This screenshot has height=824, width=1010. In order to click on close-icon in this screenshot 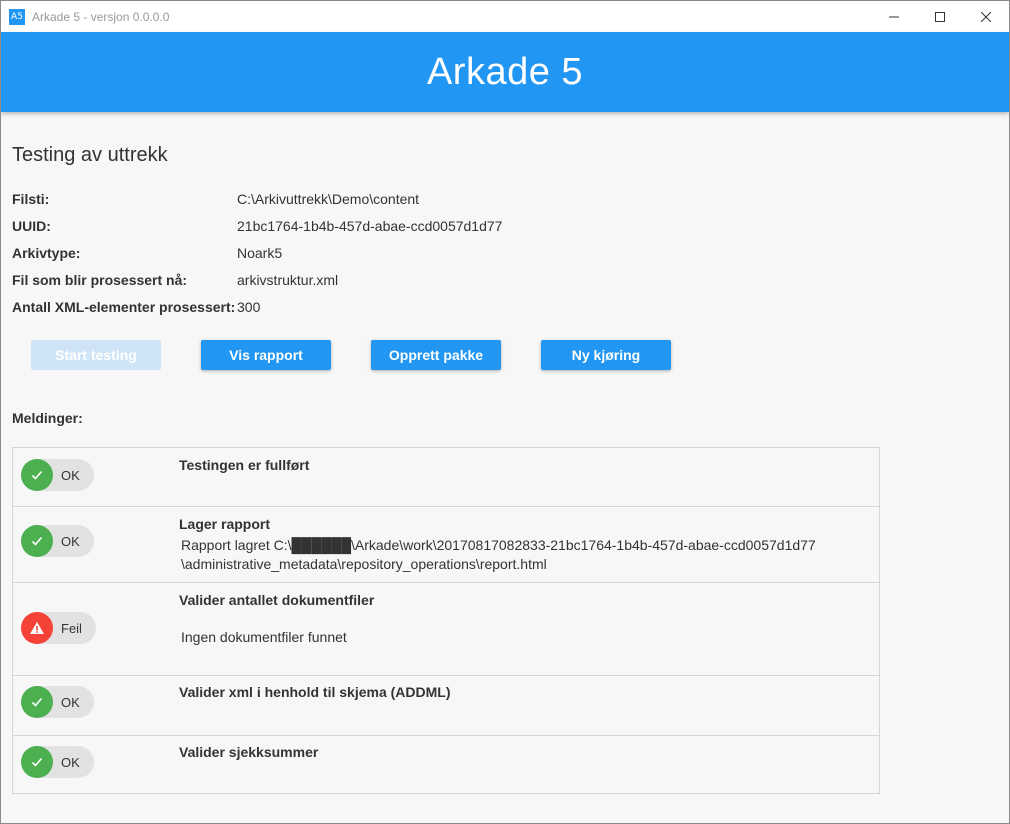, I will do `click(986, 16)`.